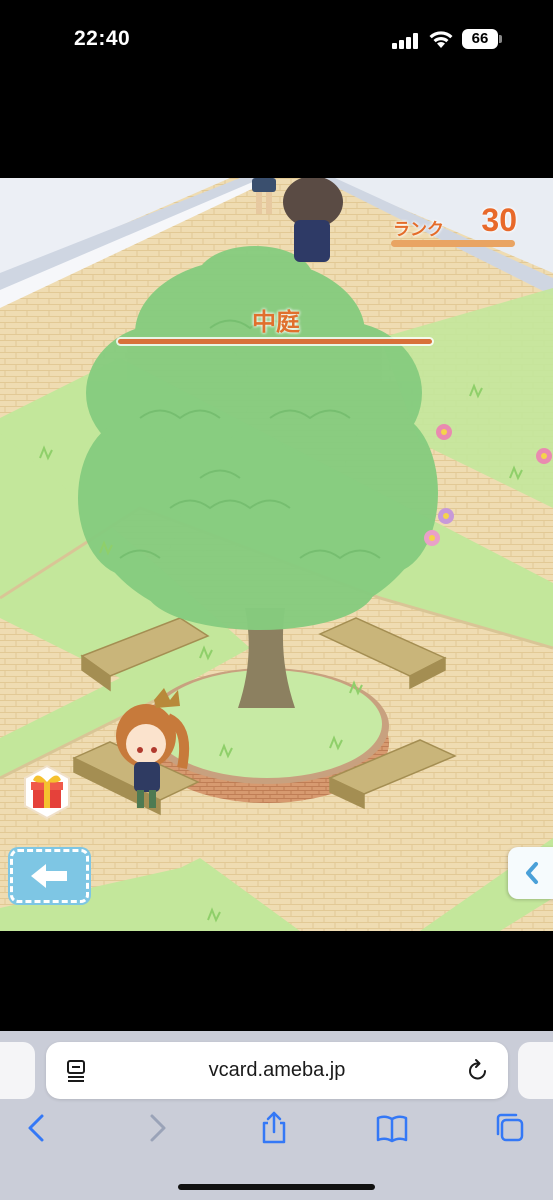 This screenshot has width=553, height=1200. Describe the element at coordinates (17, 1070) in the screenshot. I see `previous-tab-preview` at that location.